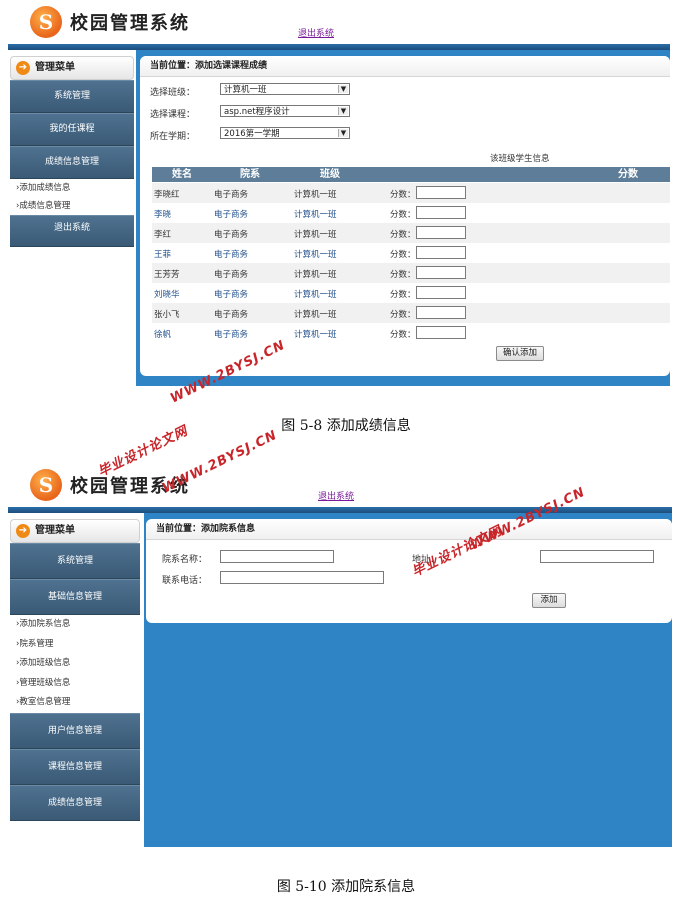 This screenshot has width=692, height=909. What do you see at coordinates (72, 231) in the screenshot?
I see `sidebar-item-logout: 退出系统` at bounding box center [72, 231].